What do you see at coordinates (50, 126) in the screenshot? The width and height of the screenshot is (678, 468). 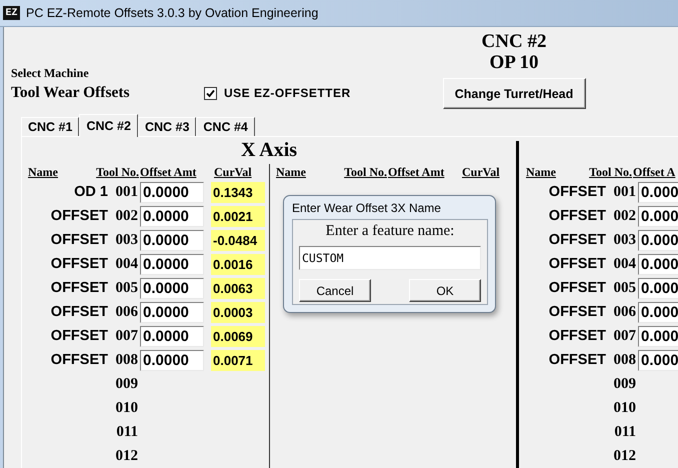 I see `machine-tab: CNC #1` at bounding box center [50, 126].